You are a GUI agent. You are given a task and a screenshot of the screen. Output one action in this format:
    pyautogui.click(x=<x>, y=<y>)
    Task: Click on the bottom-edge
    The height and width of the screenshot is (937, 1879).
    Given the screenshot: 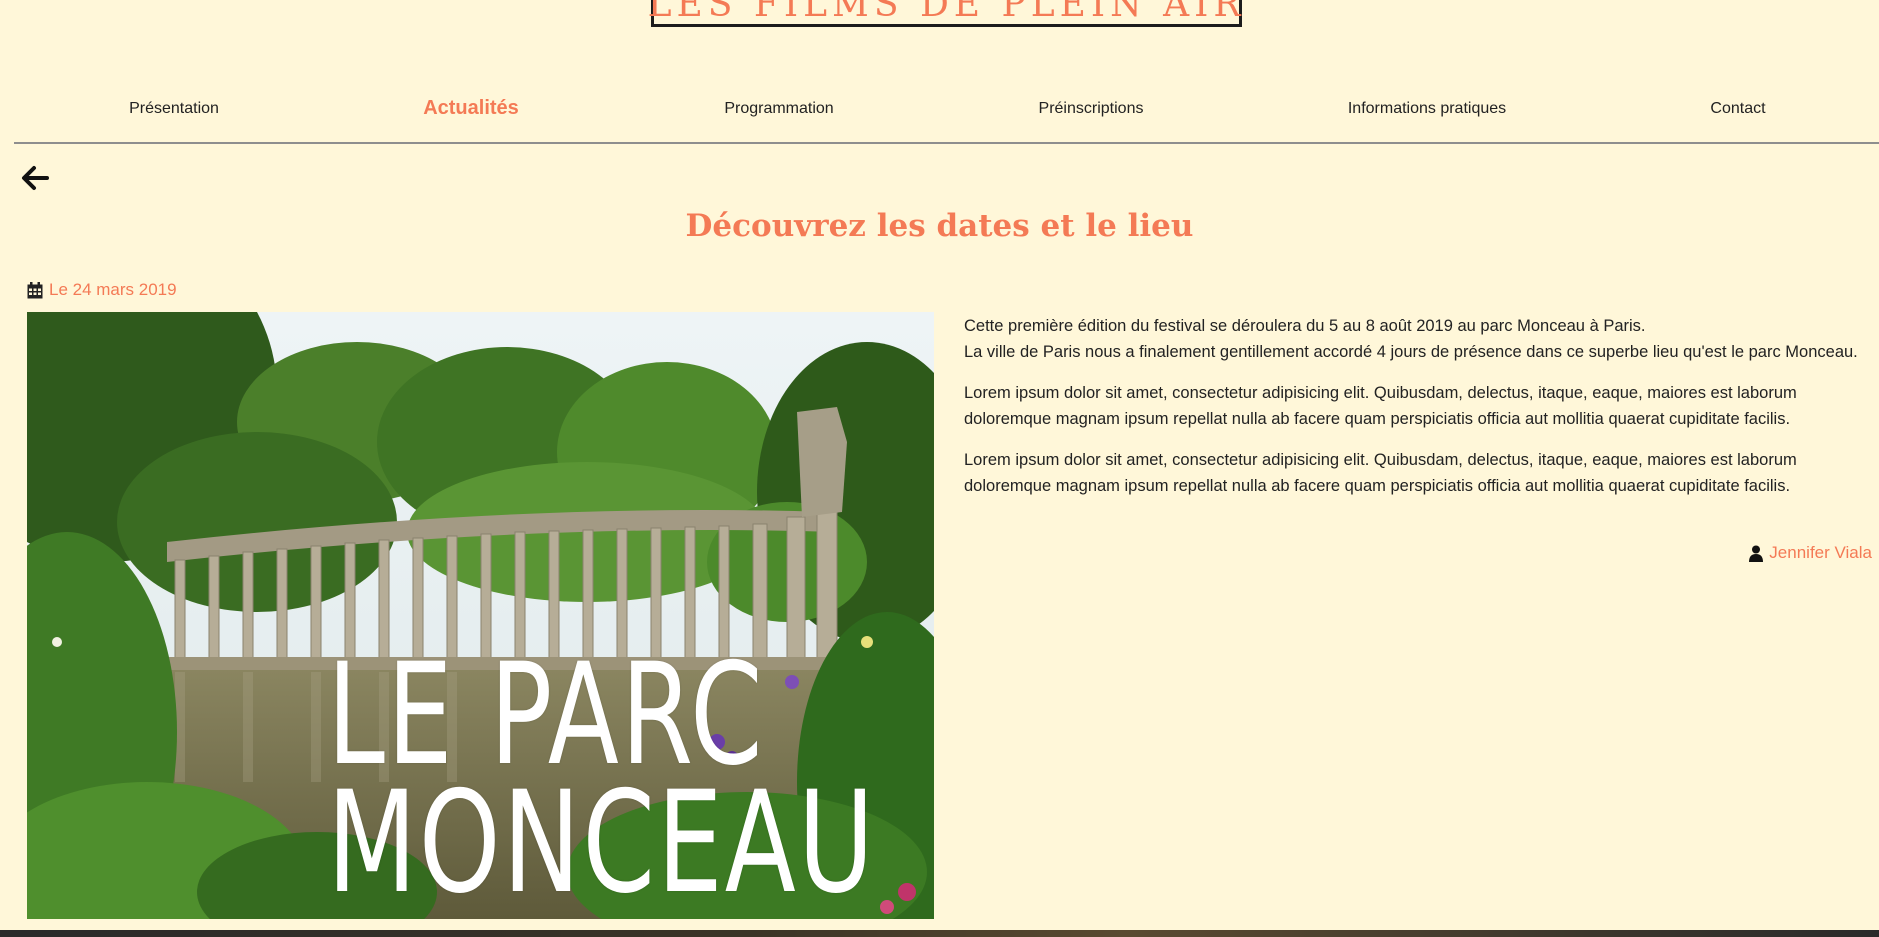 What is the action you would take?
    pyautogui.click(x=939, y=933)
    